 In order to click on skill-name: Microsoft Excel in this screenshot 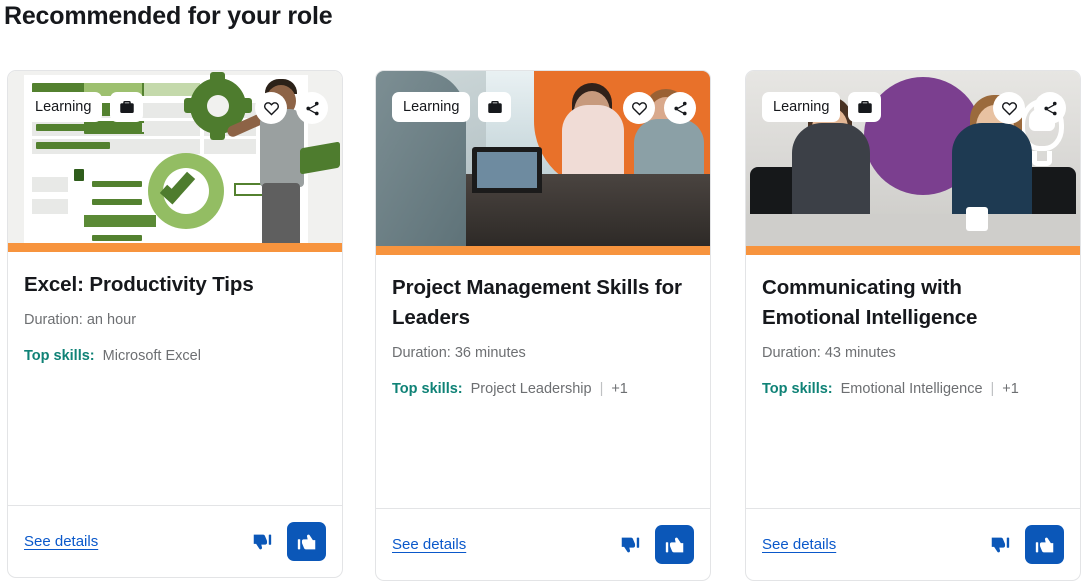, I will do `click(151, 355)`.